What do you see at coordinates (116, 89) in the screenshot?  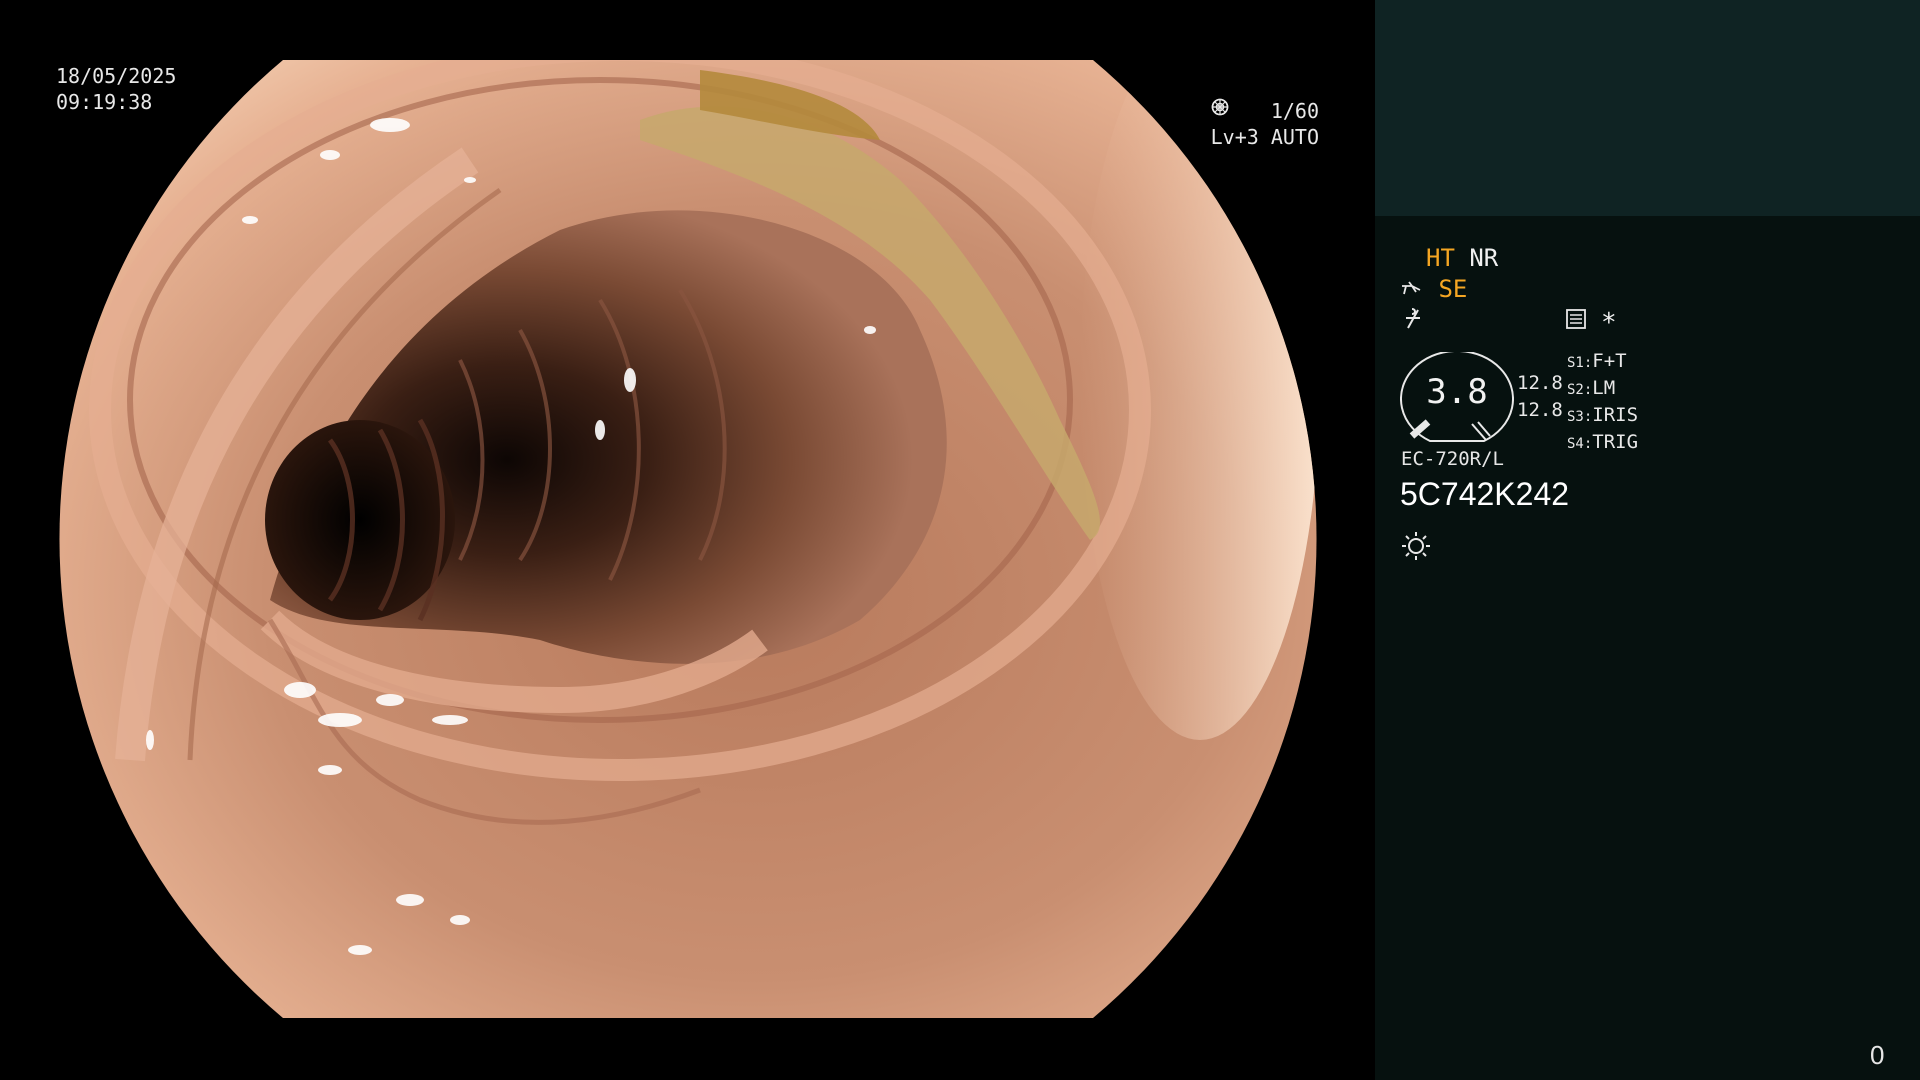 I see `timestamp: 18/05/2025 09:19:38` at bounding box center [116, 89].